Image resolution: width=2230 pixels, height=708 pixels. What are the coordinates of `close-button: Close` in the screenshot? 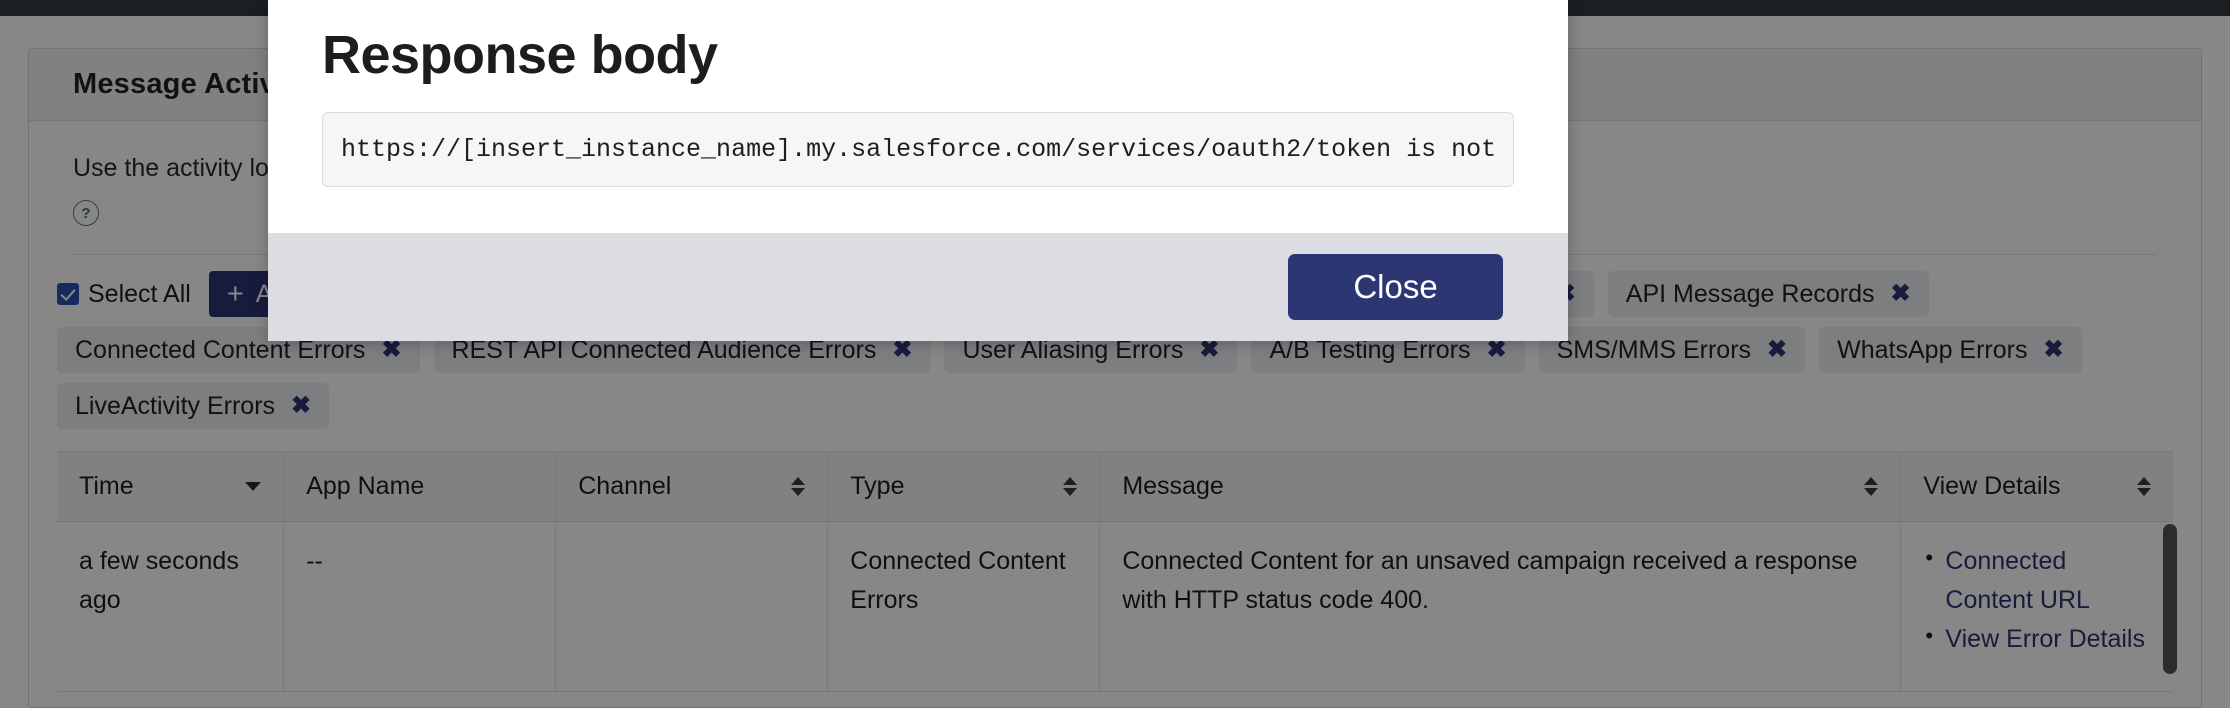 It's located at (1395, 287).